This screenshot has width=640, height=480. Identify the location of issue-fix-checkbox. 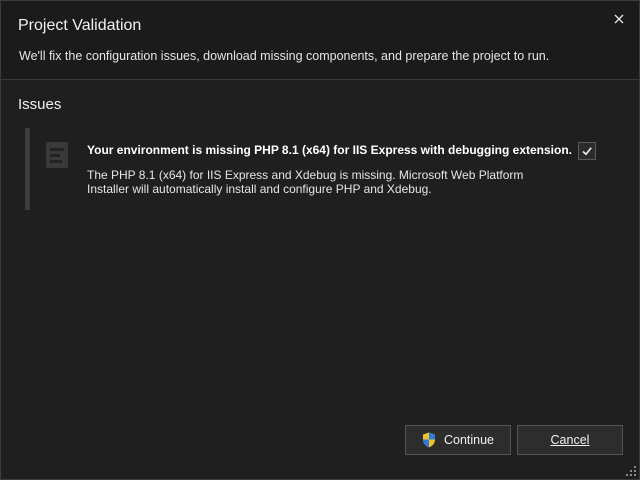
(587, 151).